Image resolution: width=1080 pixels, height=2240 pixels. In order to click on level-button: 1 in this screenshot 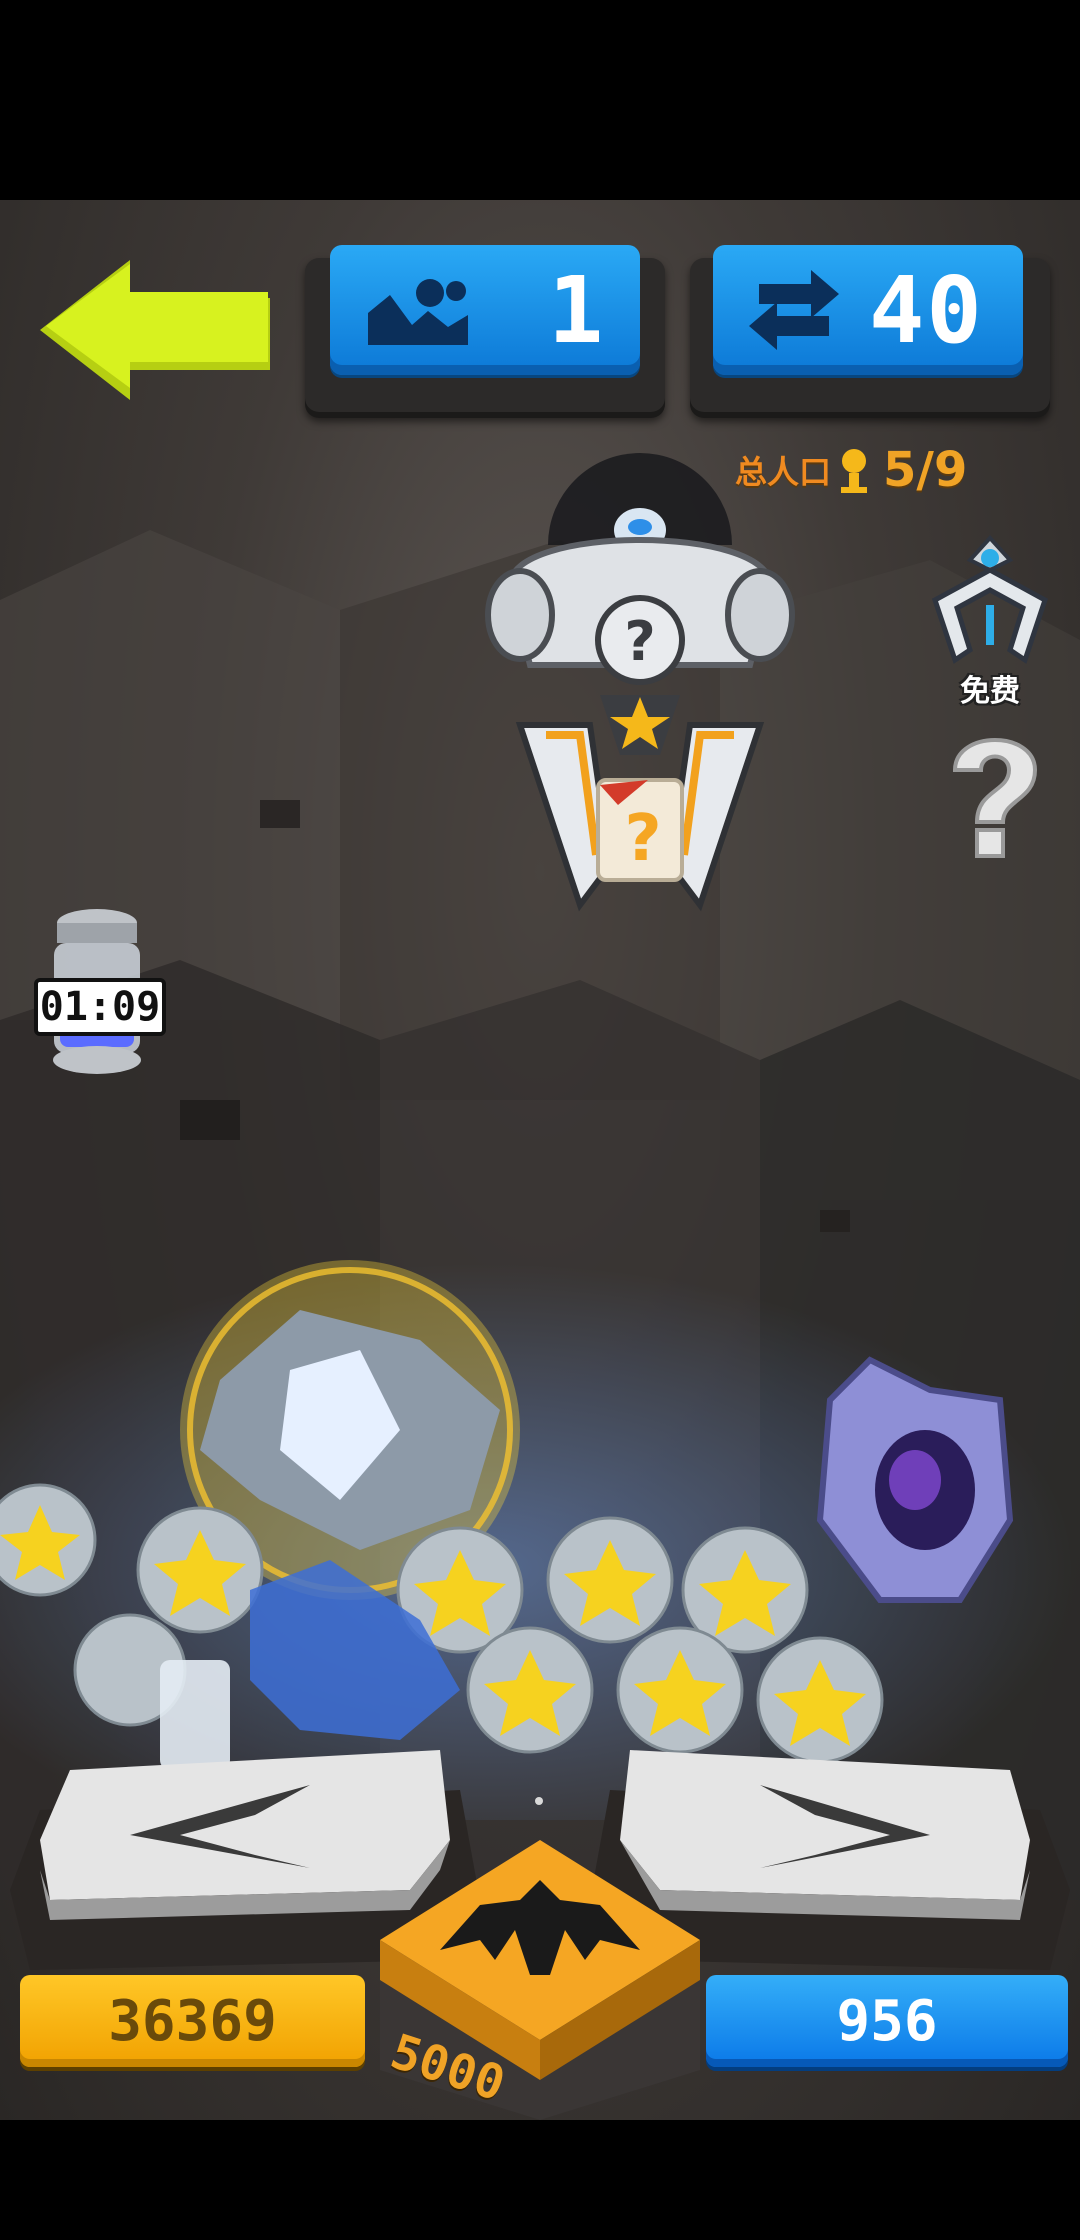, I will do `click(485, 310)`.